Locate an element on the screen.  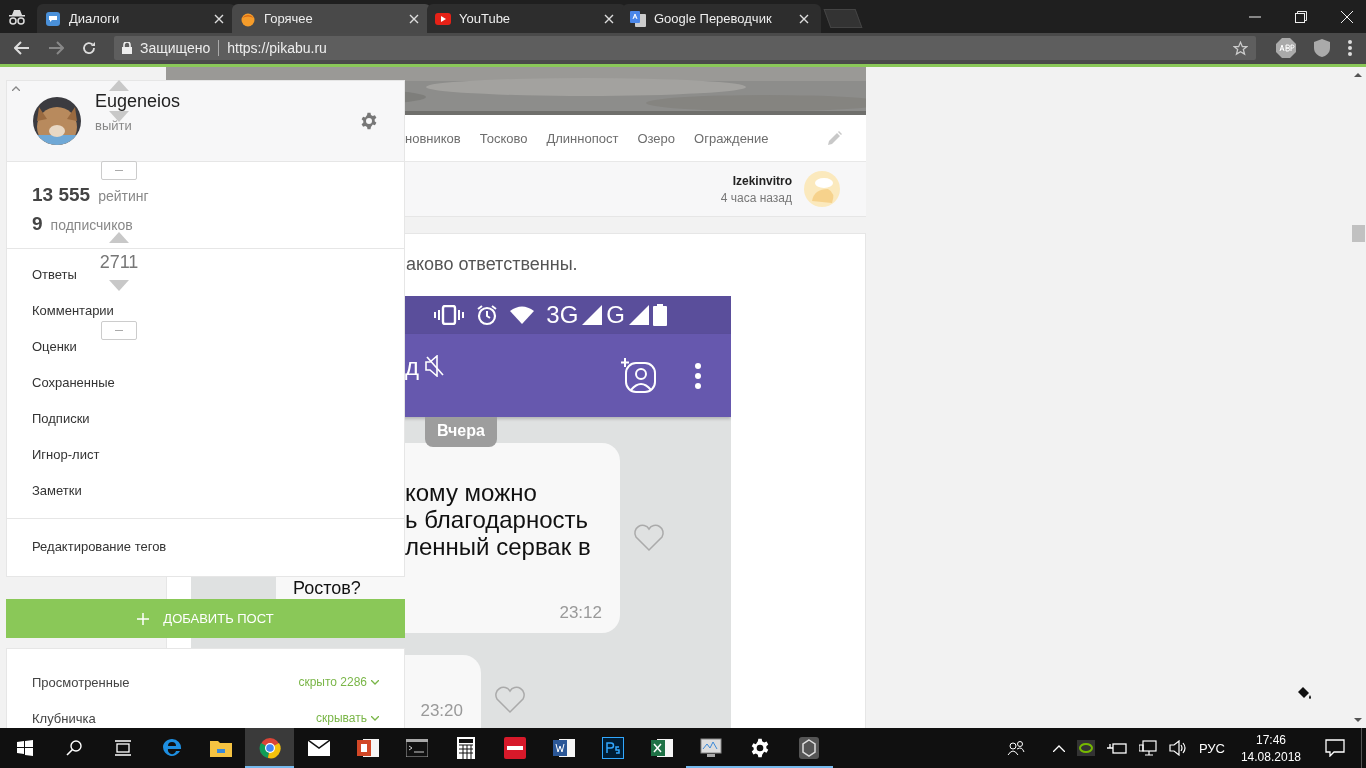
more-icon is located at coordinates (698, 375).